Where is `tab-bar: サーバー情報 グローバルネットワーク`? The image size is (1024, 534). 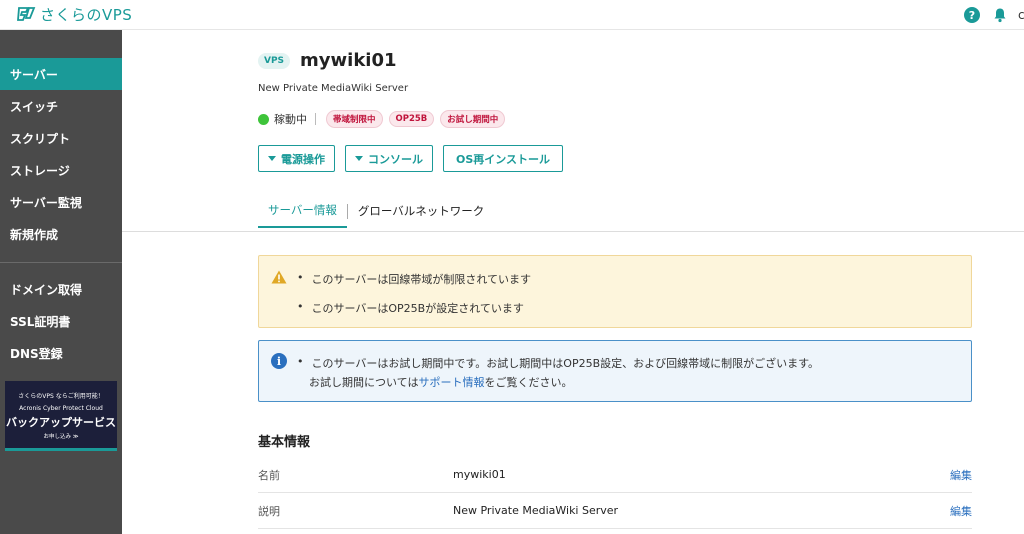
tab-bar: サーバー情報 グローバルネットワーク is located at coordinates (376, 215).